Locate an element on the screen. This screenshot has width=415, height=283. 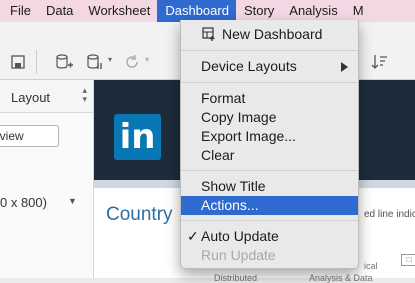
pause-datasource-icon is located at coordinates (95, 62).